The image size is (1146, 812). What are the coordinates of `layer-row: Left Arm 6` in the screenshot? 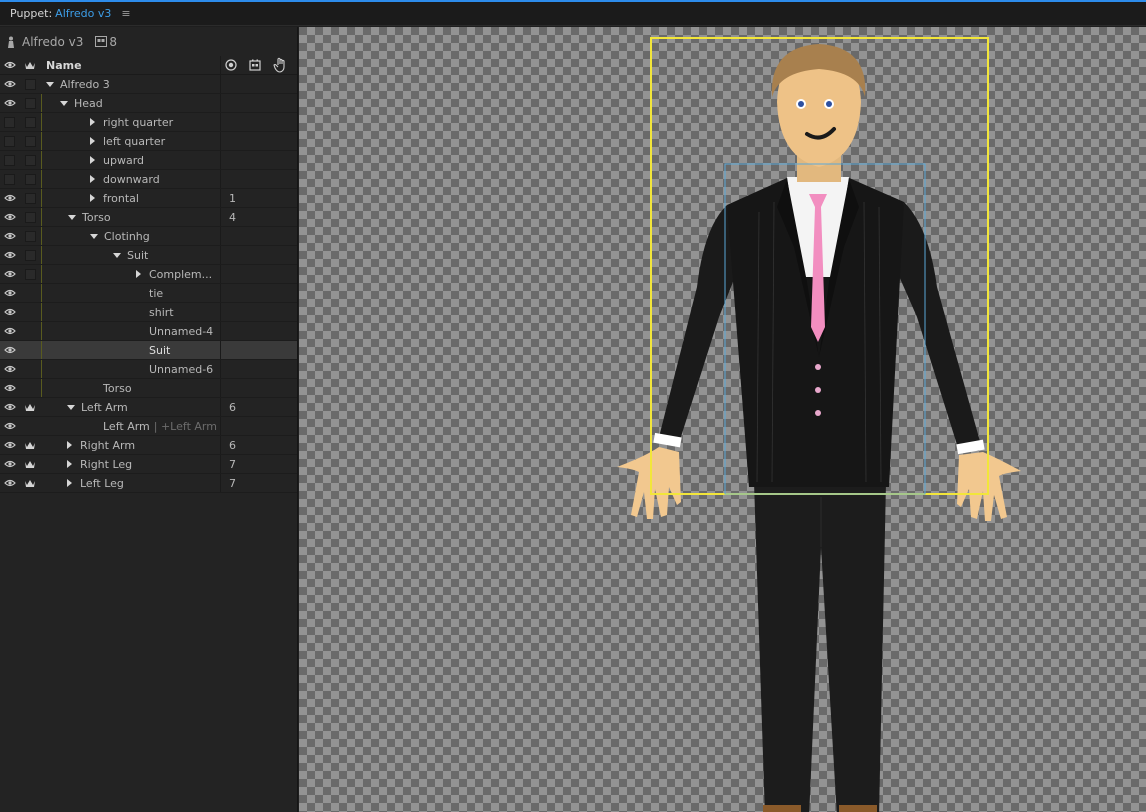 It's located at (148, 407).